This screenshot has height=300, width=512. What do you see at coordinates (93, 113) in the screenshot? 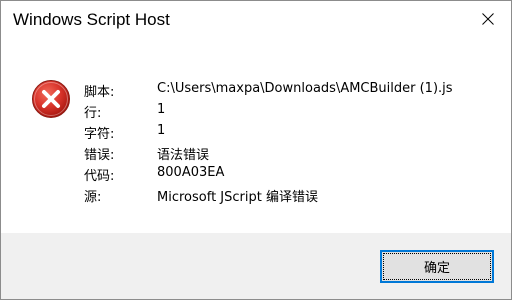
I see `detail-label: 行:` at bounding box center [93, 113].